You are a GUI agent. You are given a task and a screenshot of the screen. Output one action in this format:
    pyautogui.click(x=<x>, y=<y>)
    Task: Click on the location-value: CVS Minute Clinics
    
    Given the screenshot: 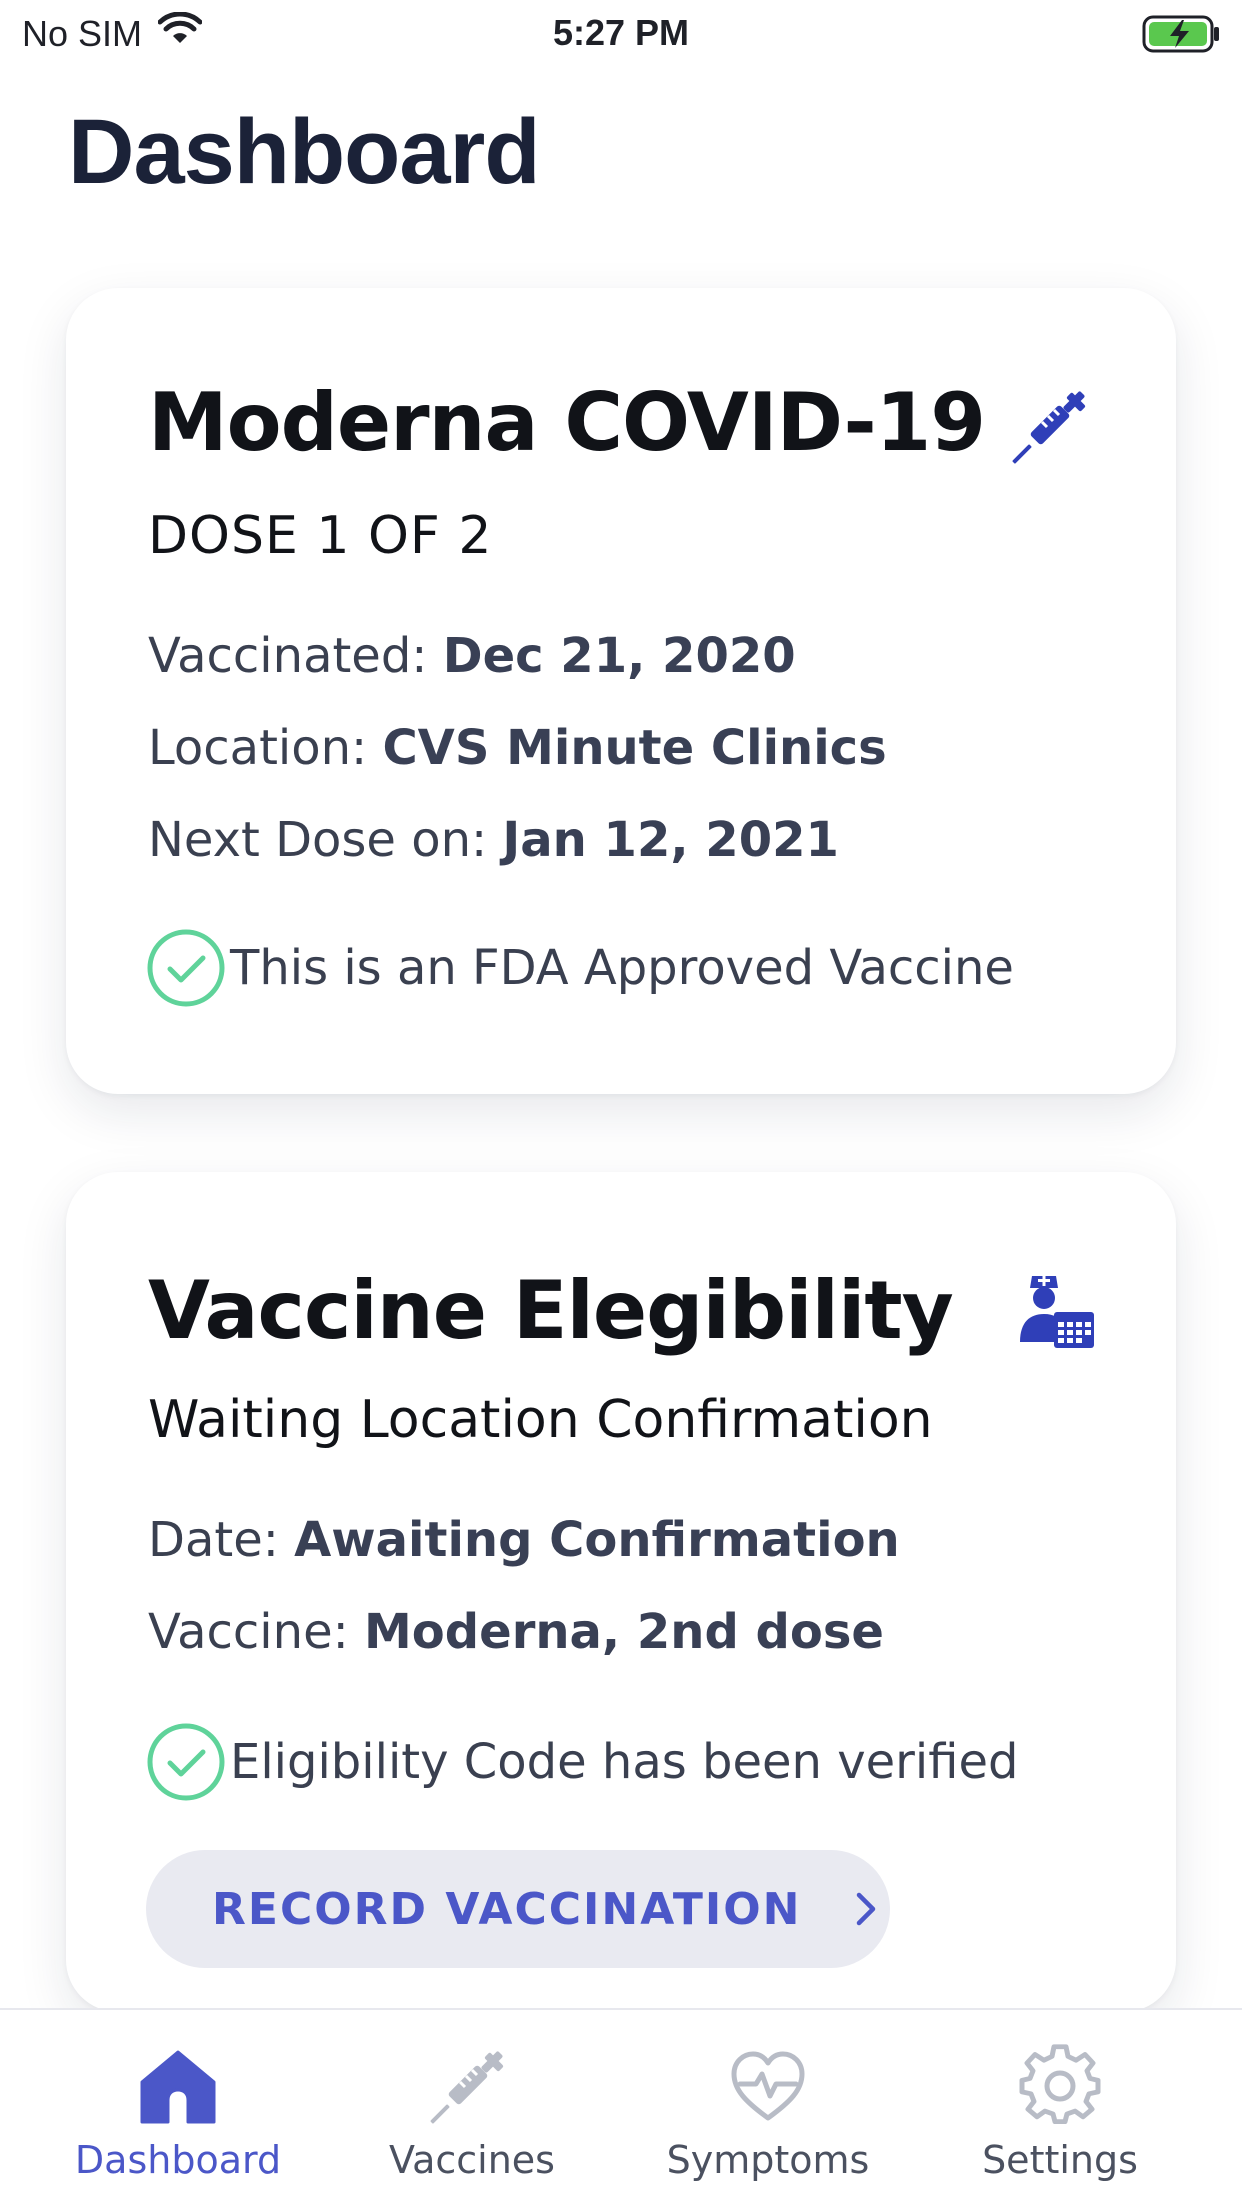 What is the action you would take?
    pyautogui.click(x=634, y=748)
    